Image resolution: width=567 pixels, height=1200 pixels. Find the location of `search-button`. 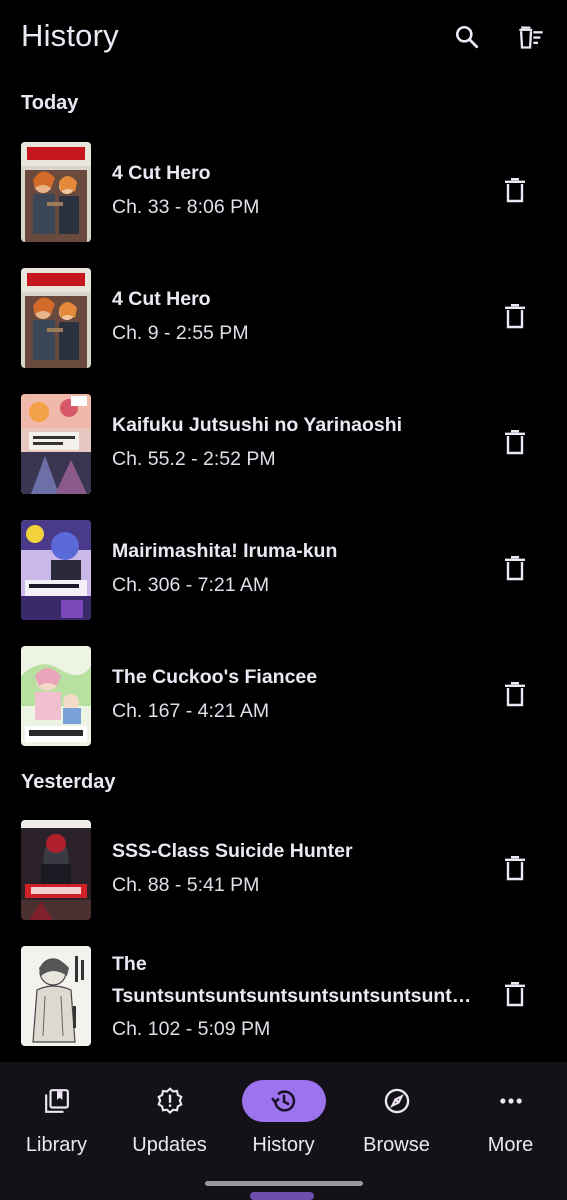

search-button is located at coordinates (467, 37).